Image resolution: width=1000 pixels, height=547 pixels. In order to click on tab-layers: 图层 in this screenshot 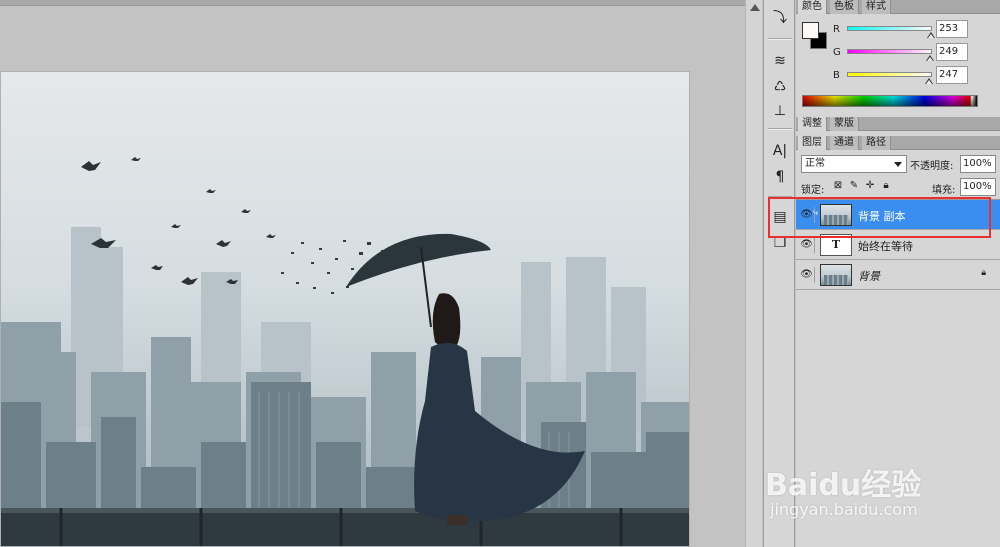, I will do `click(812, 143)`.